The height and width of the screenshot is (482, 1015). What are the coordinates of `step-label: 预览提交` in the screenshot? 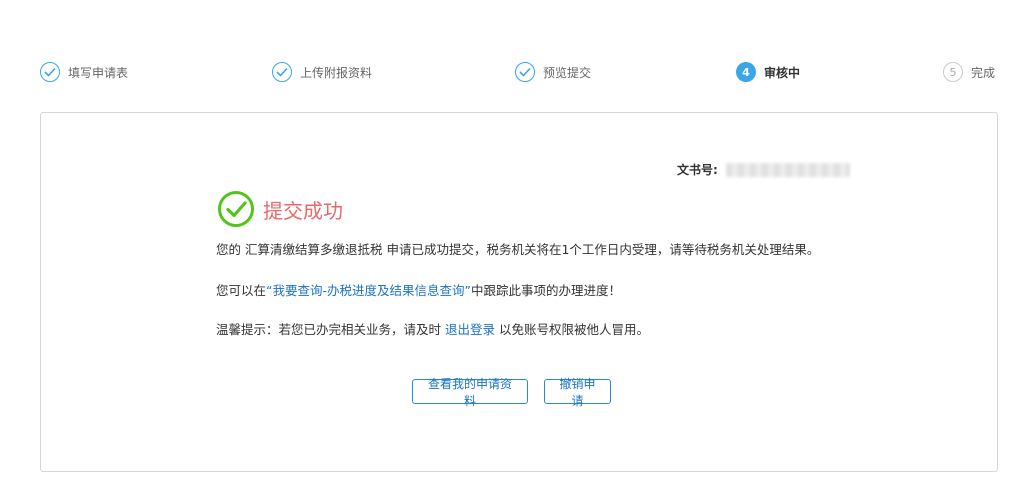 It's located at (567, 72).